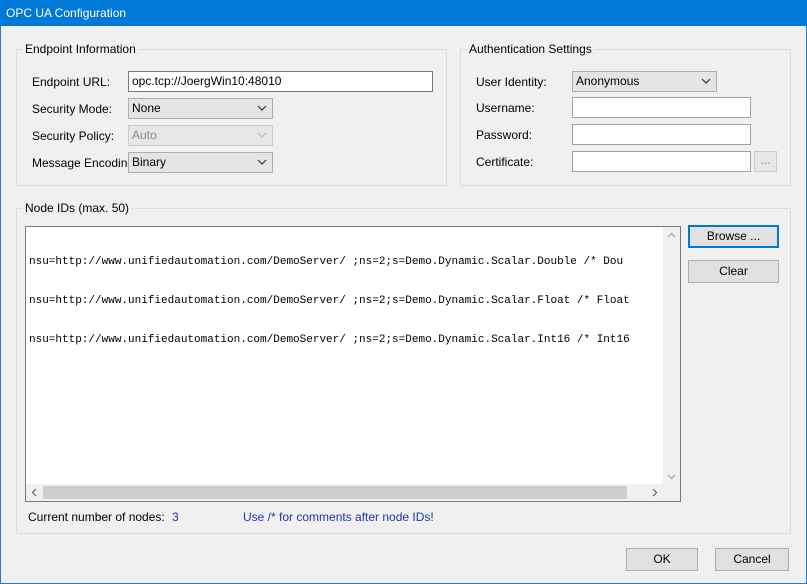 The image size is (807, 584). I want to click on username-input, so click(661, 107).